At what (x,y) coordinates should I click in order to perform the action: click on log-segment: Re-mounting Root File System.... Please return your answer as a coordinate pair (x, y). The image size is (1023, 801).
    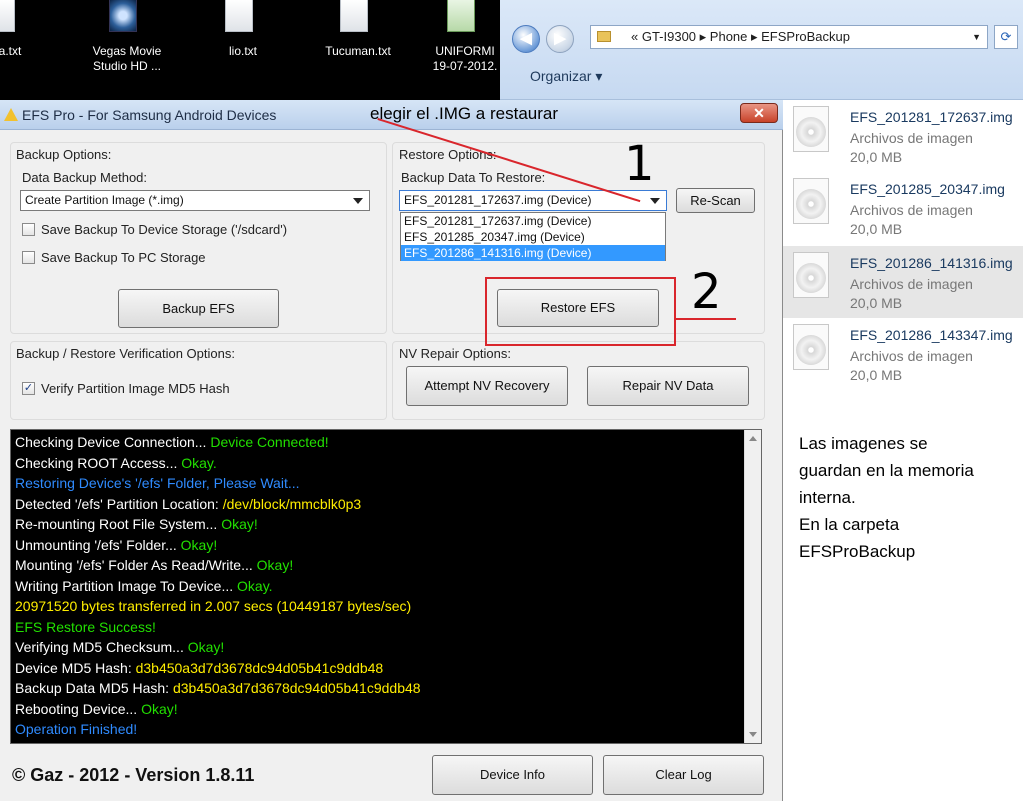
    Looking at the image, I should click on (118, 524).